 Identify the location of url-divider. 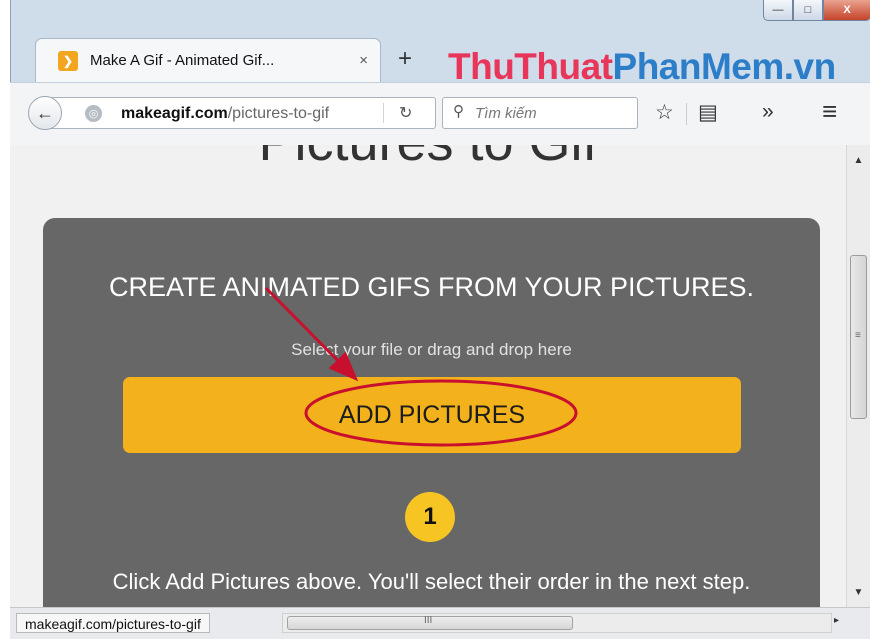
(383, 113).